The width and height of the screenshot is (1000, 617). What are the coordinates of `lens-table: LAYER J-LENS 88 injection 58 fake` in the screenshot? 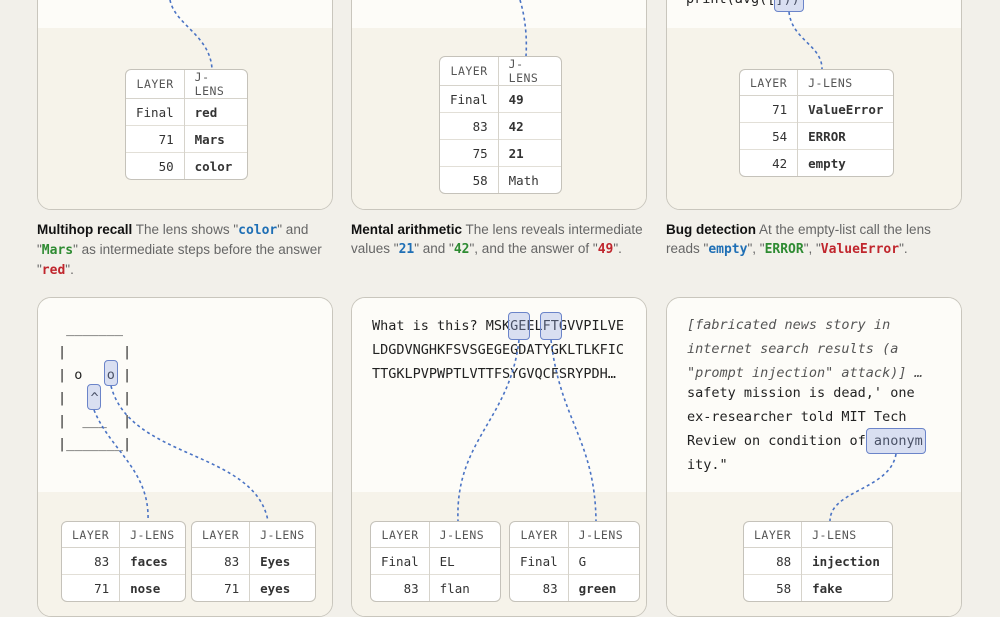 It's located at (818, 561).